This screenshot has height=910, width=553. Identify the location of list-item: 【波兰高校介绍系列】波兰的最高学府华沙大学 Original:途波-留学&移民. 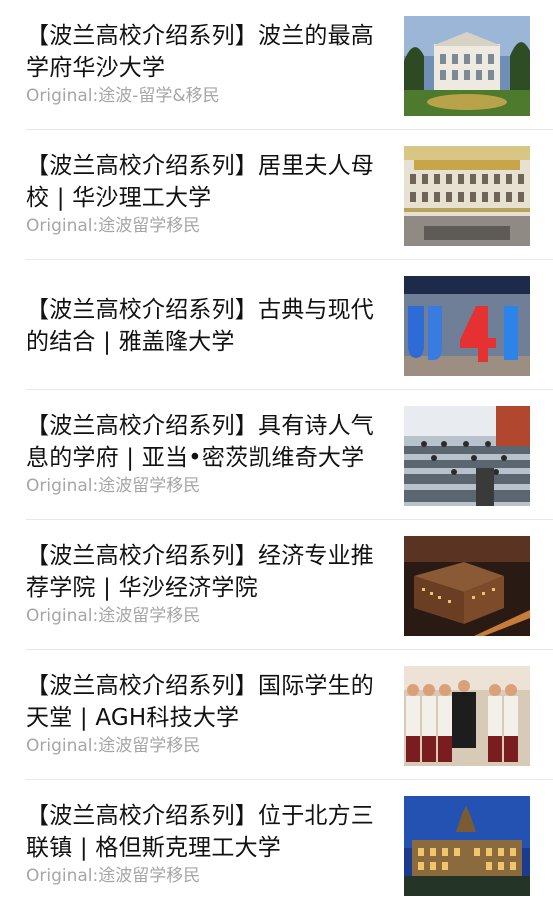
(289, 65).